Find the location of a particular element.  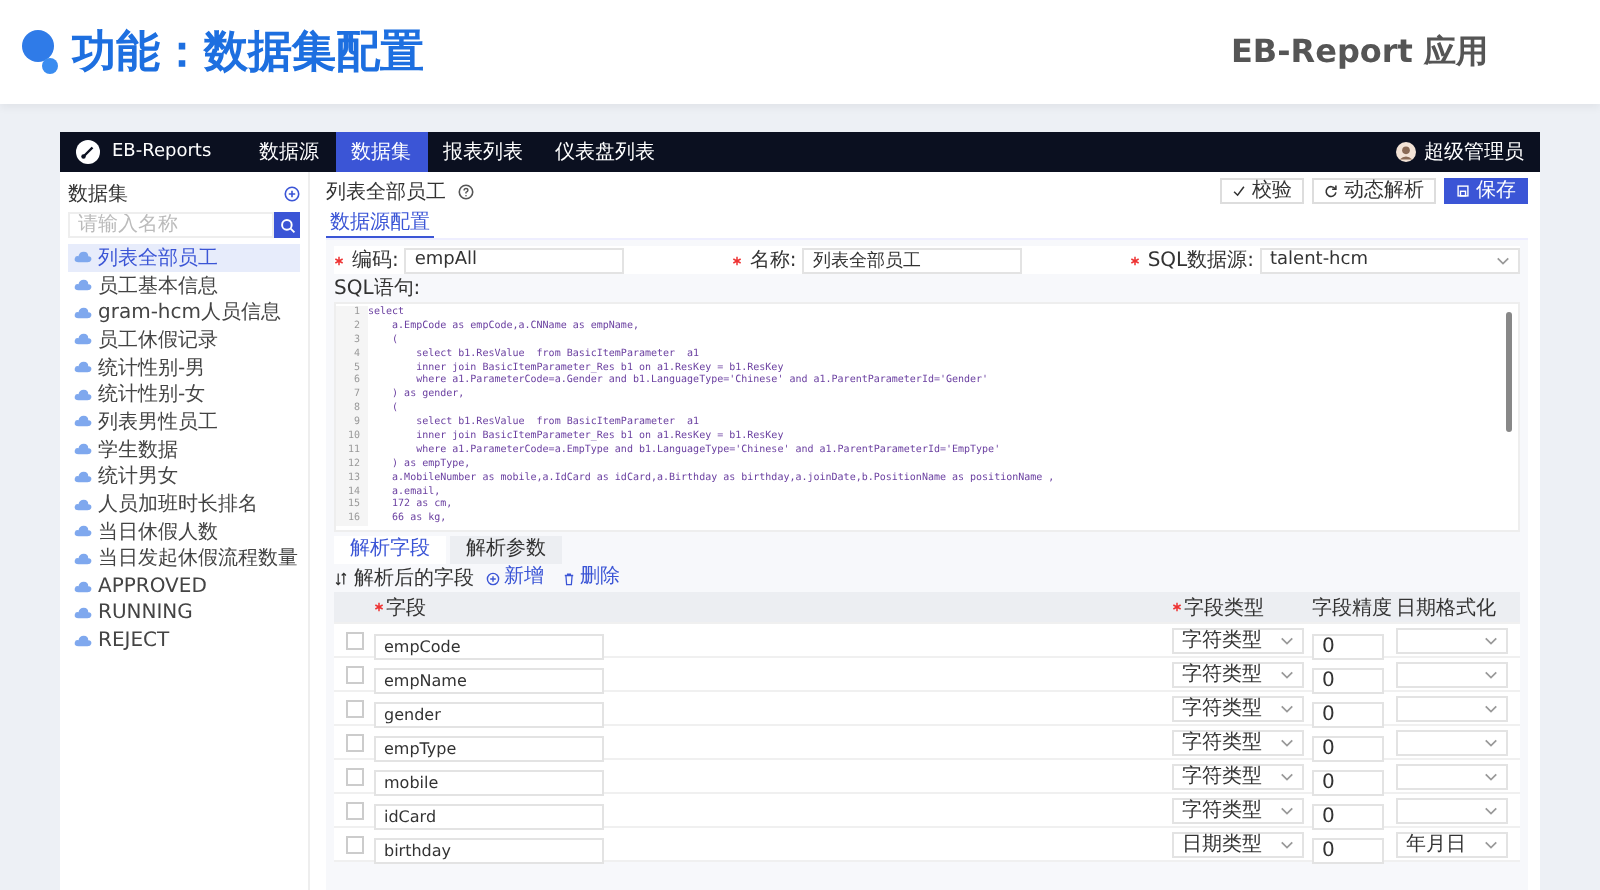

parsed-fields-label: 解析后的字段 is located at coordinates (414, 578).